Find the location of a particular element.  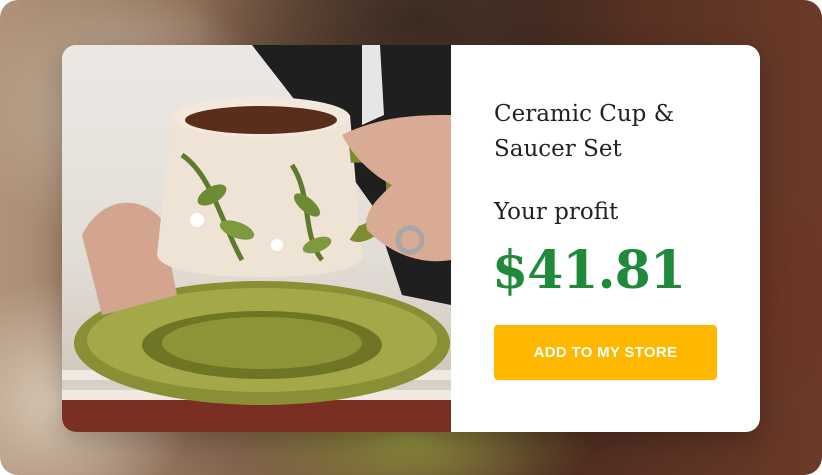

add-to-store-button: ADD TO MY STORE is located at coordinates (605, 352).